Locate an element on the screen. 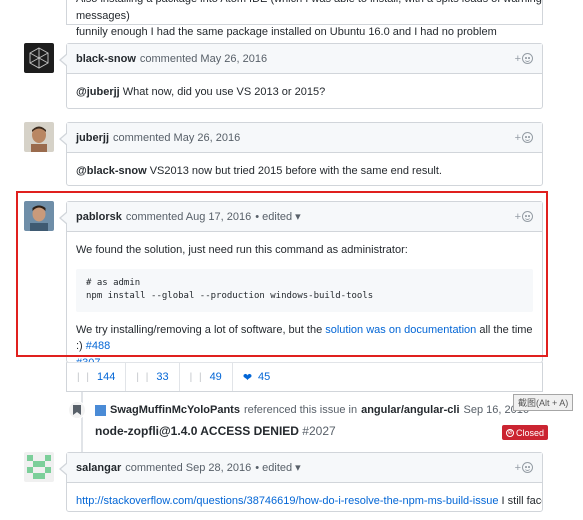  referenced-issue: node-zopfli@1.4.0 ACCESS DENIED #2027 is located at coordinates (215, 431).